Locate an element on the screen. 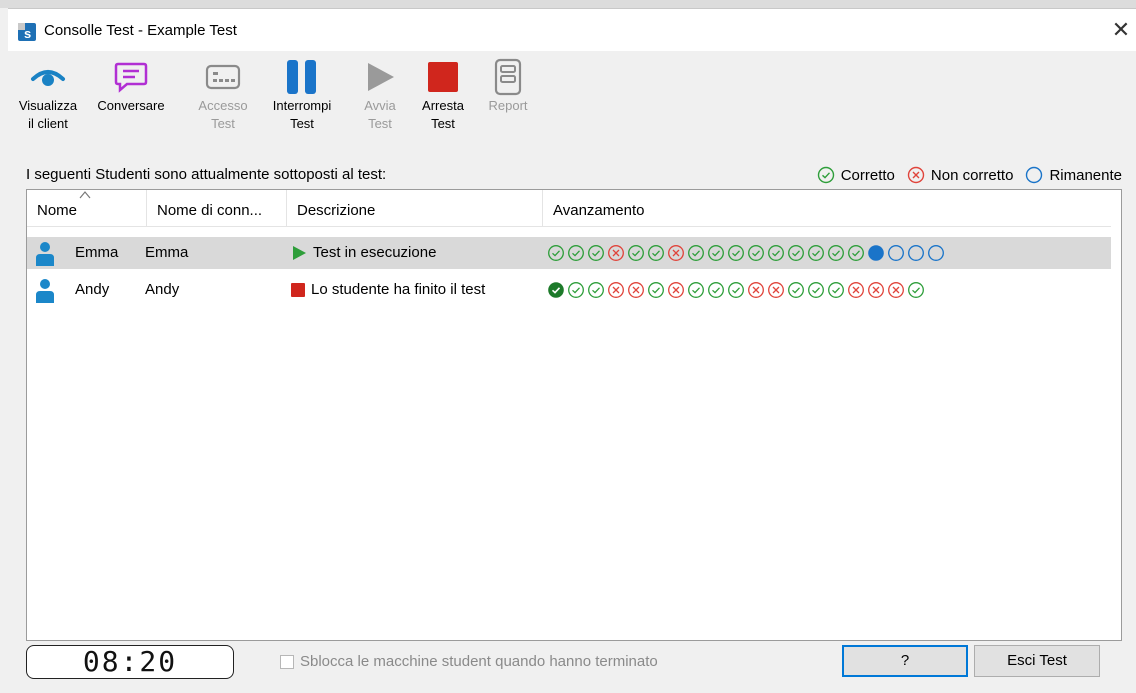 The width and height of the screenshot is (1136, 693). window-title: Consolle Test - Example Test is located at coordinates (140, 30).